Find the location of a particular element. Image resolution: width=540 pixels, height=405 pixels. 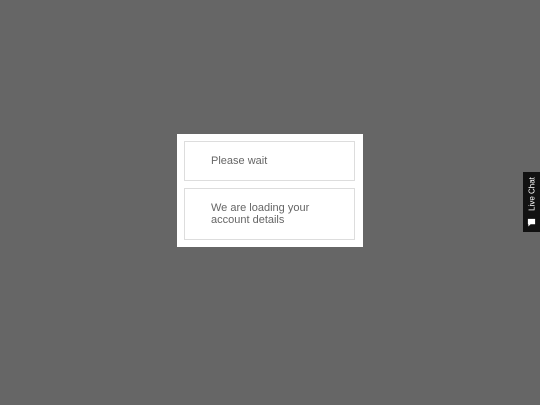

dialog-message-panel: We are loading your account details is located at coordinates (269, 214).